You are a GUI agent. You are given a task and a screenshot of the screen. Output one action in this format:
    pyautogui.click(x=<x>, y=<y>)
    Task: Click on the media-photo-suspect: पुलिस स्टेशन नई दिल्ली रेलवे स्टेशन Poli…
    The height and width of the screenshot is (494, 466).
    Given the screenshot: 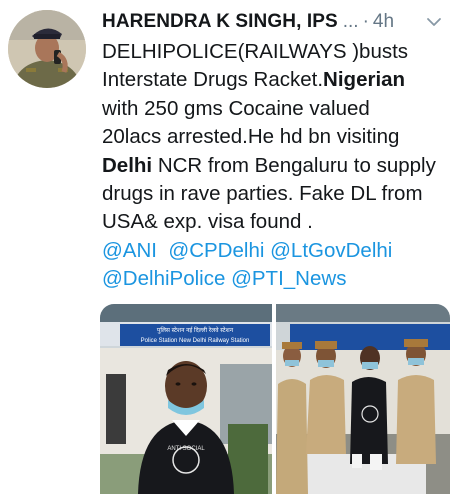 What is the action you would take?
    pyautogui.click(x=186, y=399)
    